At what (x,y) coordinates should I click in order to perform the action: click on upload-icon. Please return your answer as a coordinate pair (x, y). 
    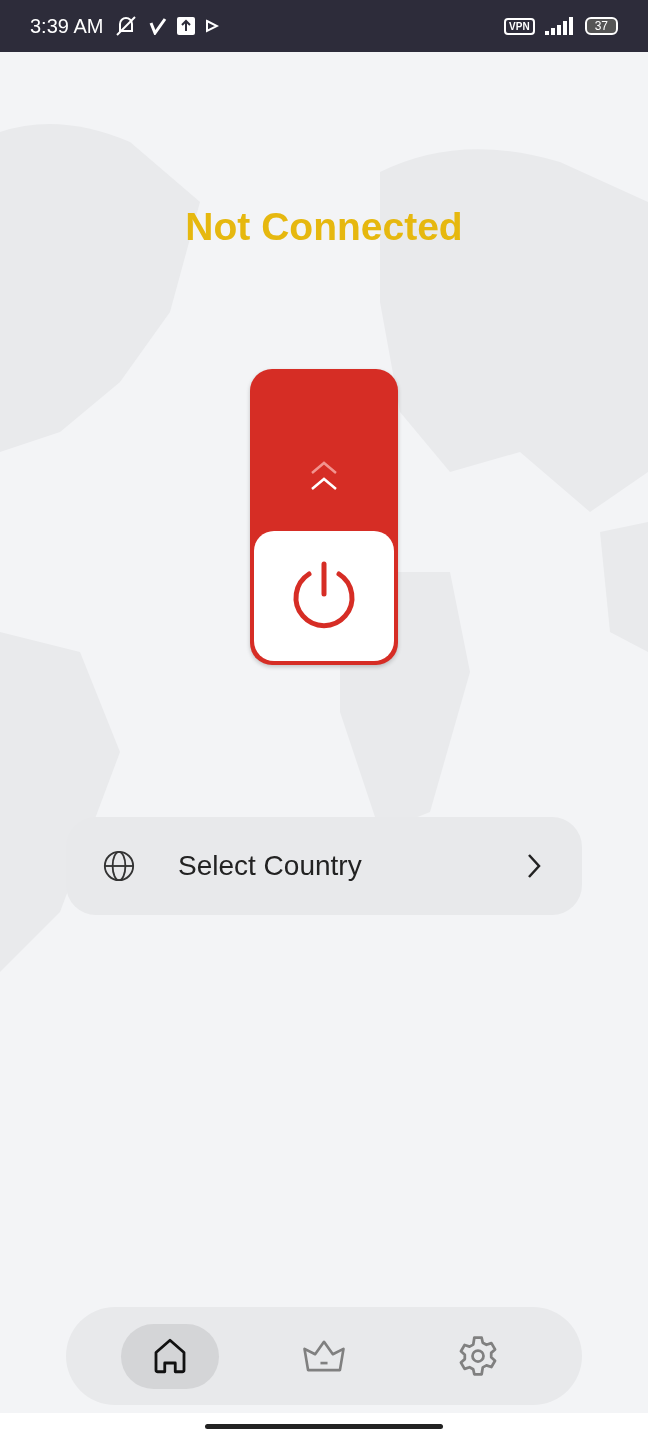
    Looking at the image, I should click on (186, 26).